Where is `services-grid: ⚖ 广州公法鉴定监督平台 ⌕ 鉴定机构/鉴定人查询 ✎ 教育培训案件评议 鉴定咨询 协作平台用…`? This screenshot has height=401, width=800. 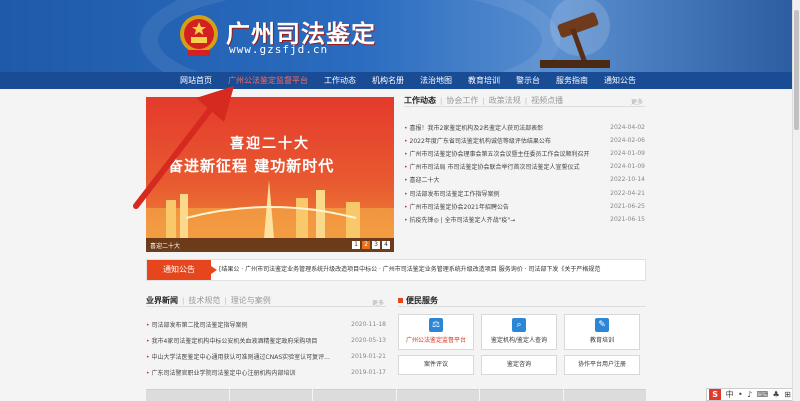 services-grid: ⚖ 广州公法鉴定监督平台 ⌕ 鉴定机构/鉴定人查询 ✎ 教育培训案件评议 鉴定咨询 协作平台用… is located at coordinates (522, 344).